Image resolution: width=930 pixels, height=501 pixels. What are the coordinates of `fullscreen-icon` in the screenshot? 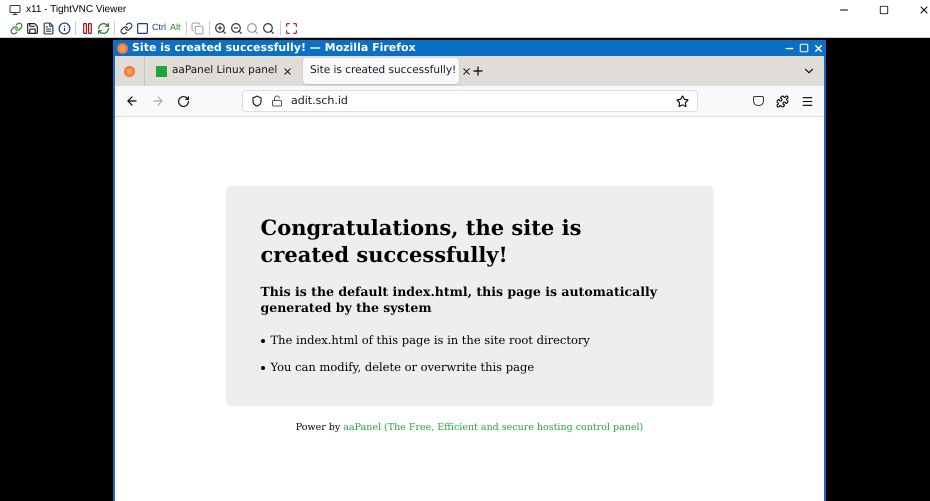 It's located at (292, 28).